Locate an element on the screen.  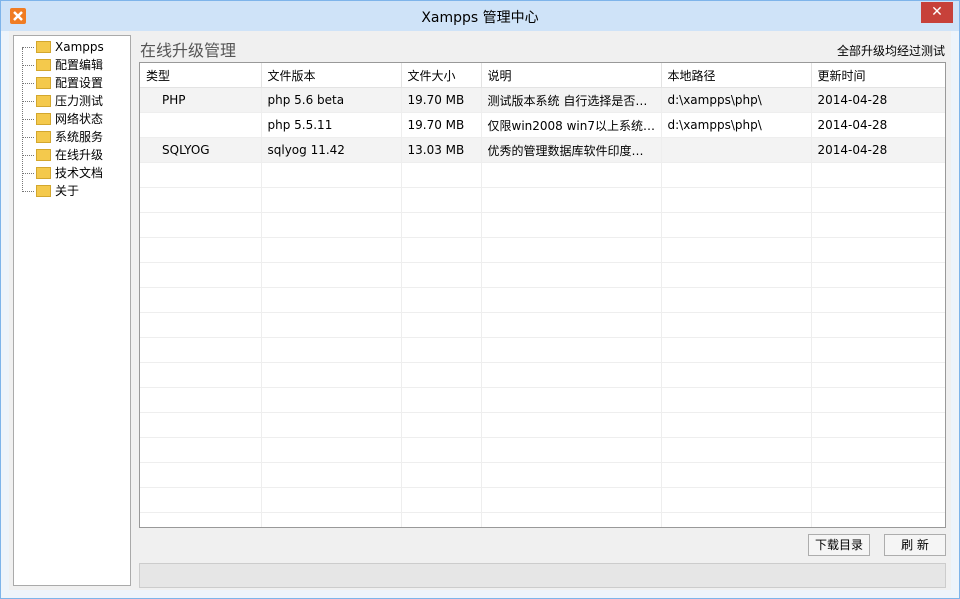
cell-size: 13.03 MB is located at coordinates (441, 150).